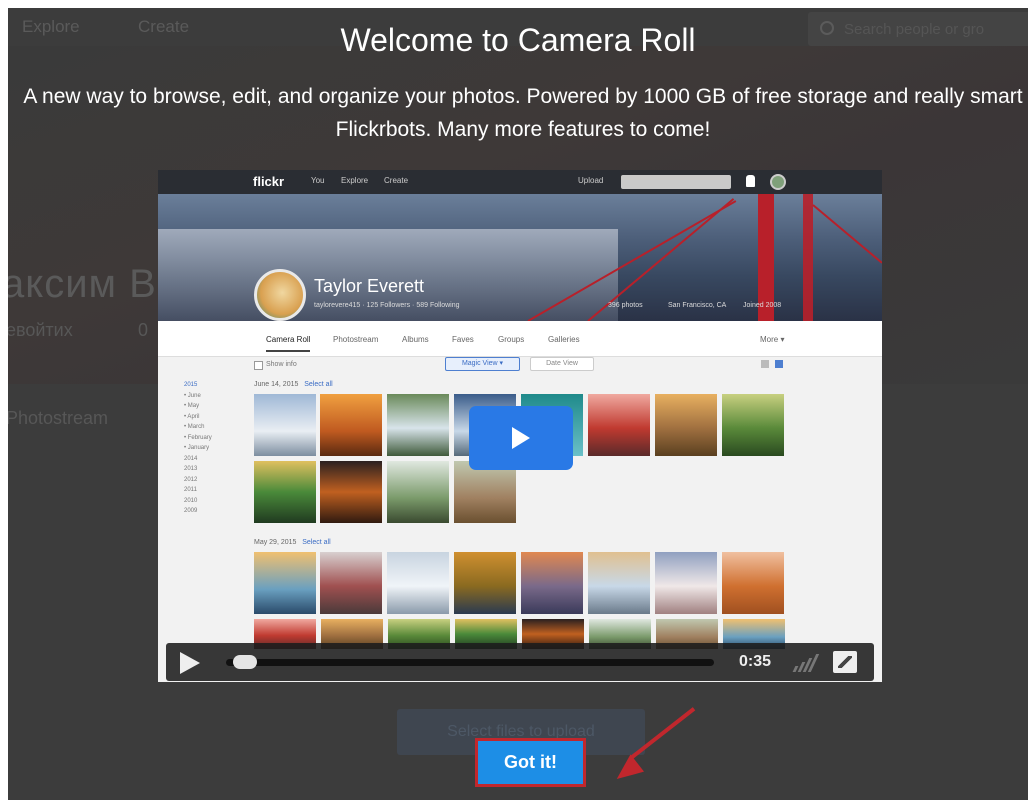  Describe the element at coordinates (275, 542) in the screenshot. I see `section-date-text: May 29, 2015` at that location.